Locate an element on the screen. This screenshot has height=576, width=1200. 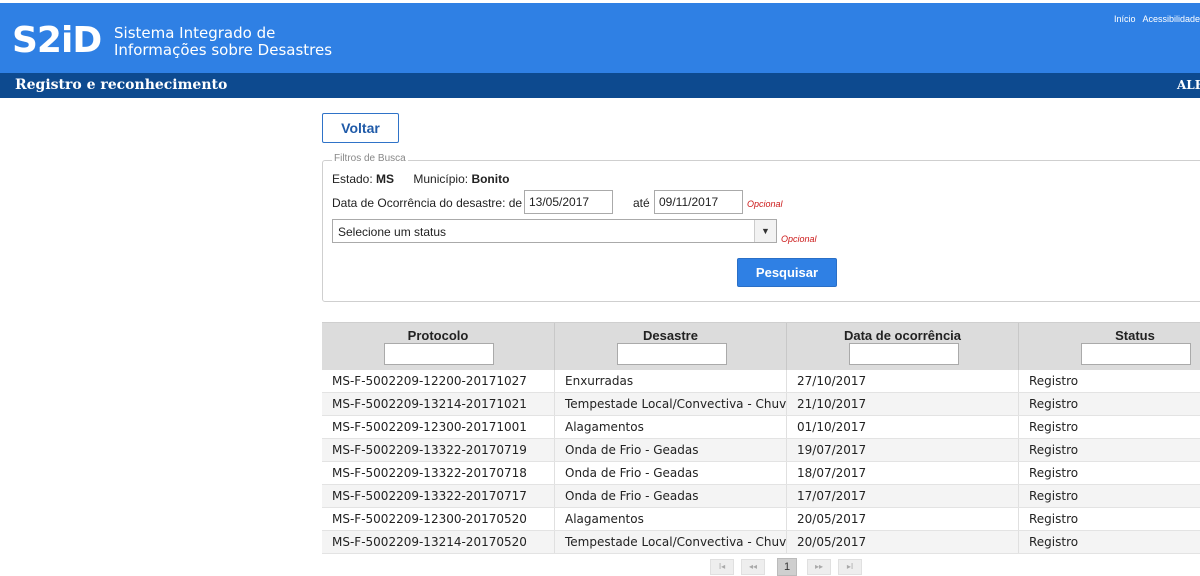
system-name-line1: Sistema Integrado de is located at coordinates (195, 33).